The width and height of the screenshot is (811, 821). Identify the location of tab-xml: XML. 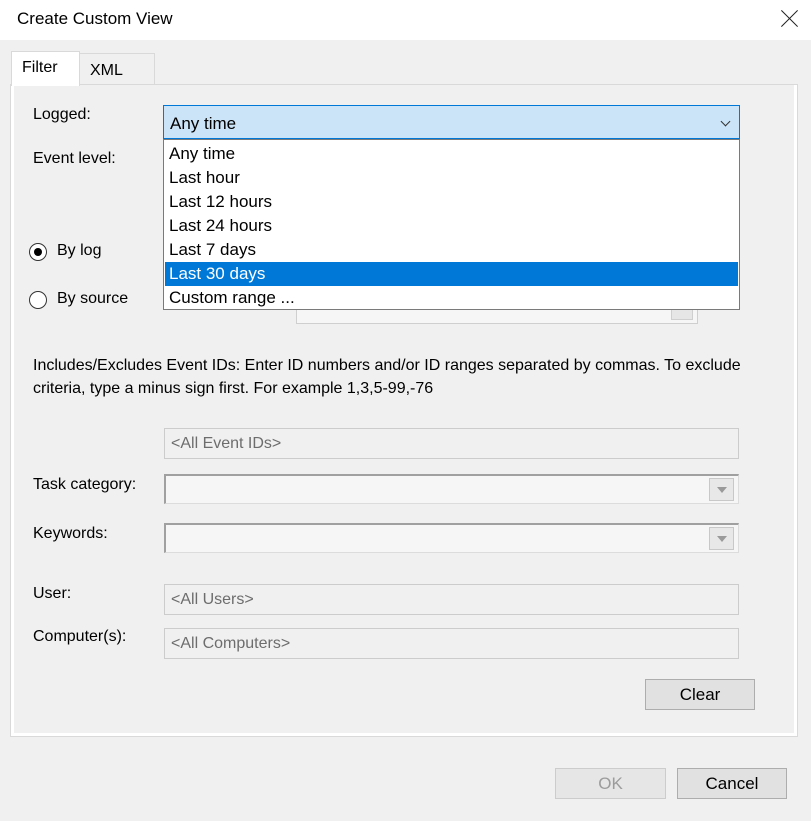
(117, 68).